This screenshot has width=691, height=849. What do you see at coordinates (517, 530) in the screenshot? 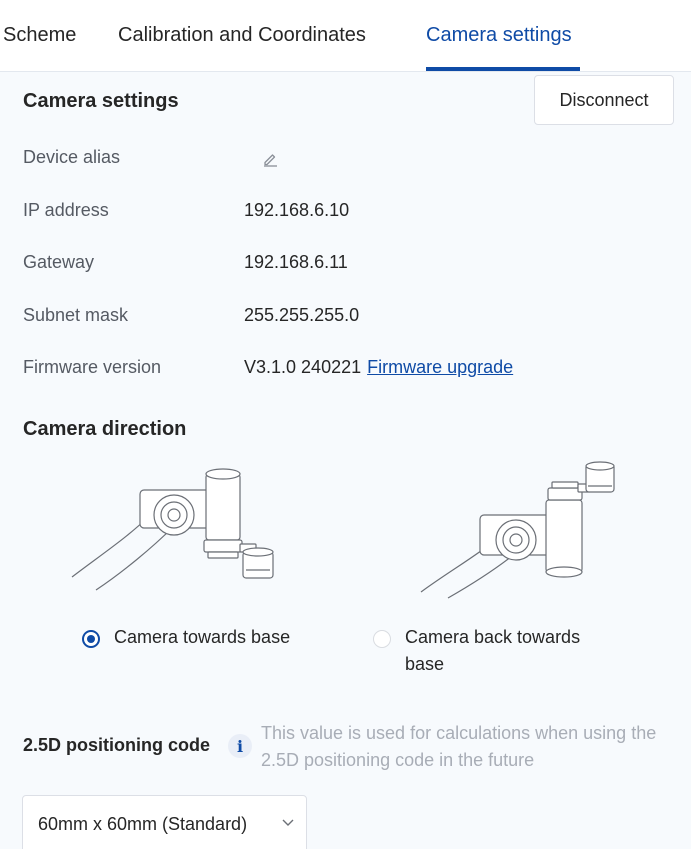
I see `camera-back-towards-base-illustration` at bounding box center [517, 530].